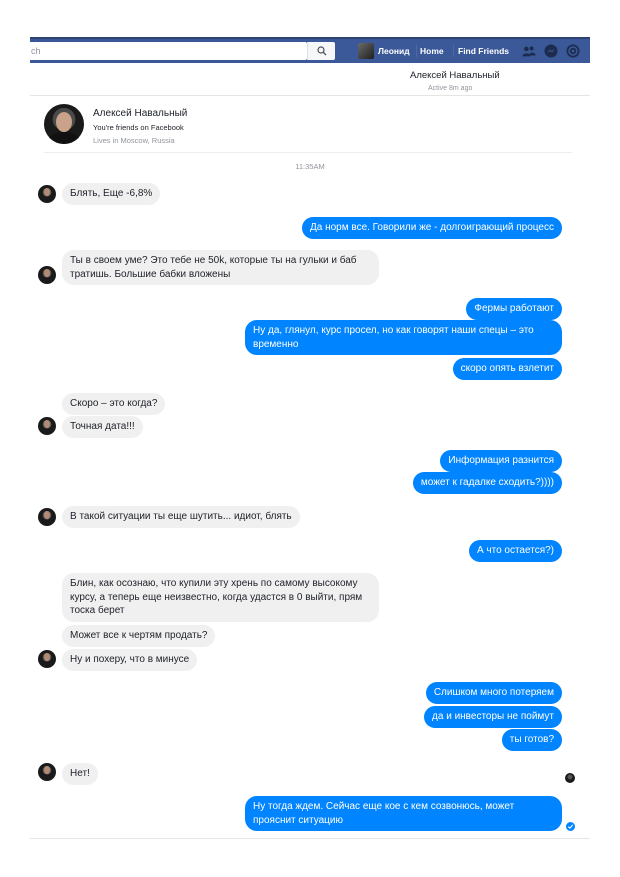 The height and width of the screenshot is (877, 620). Describe the element at coordinates (102, 427) in the screenshot. I see `message-incoming: Точная дата!!!` at that location.